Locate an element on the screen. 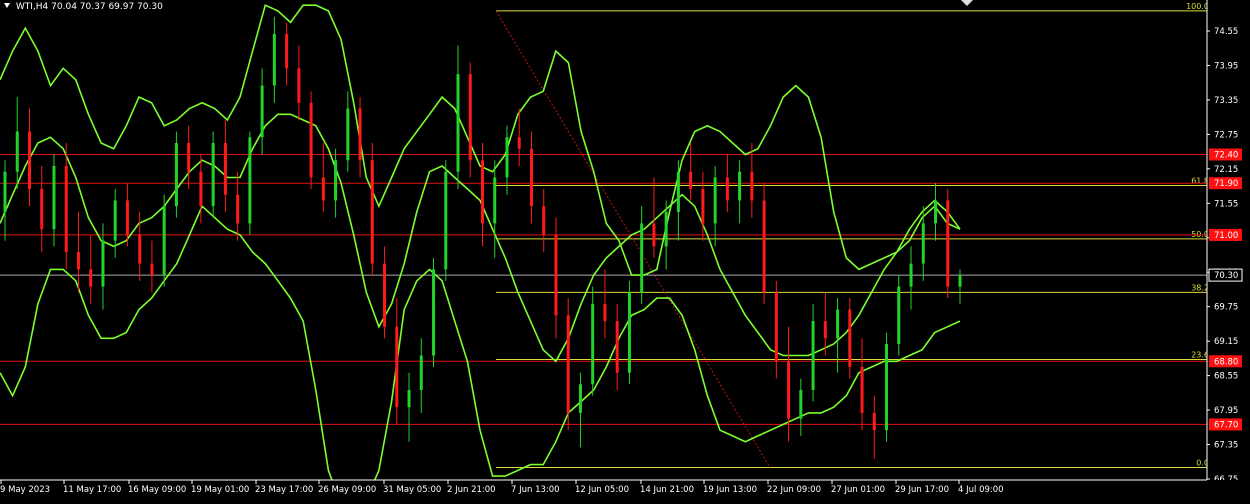 The height and width of the screenshot is (504, 1250). price-tick-label: 69.15 is located at coordinates (1226, 342).